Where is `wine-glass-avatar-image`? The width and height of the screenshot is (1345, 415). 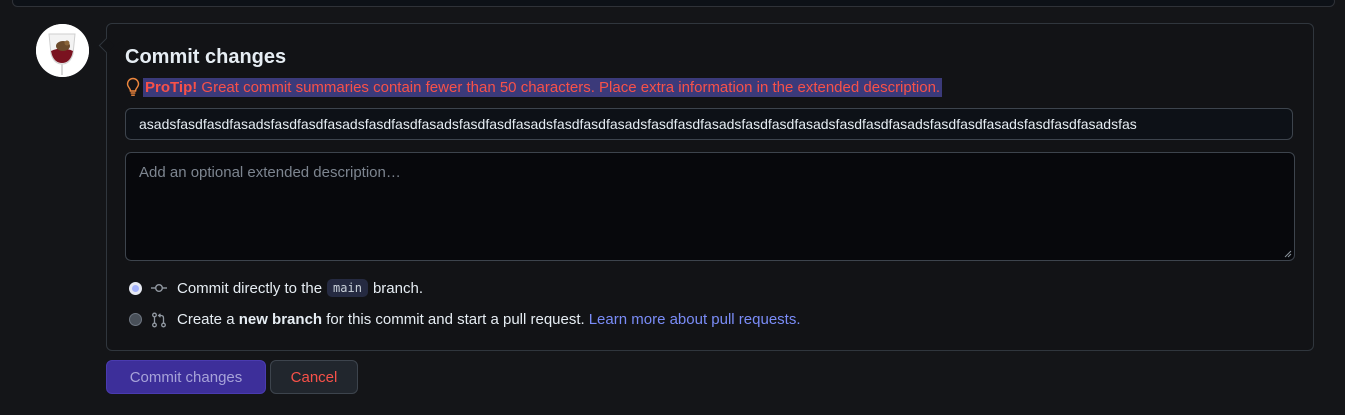
wine-glass-avatar-image is located at coordinates (62, 50).